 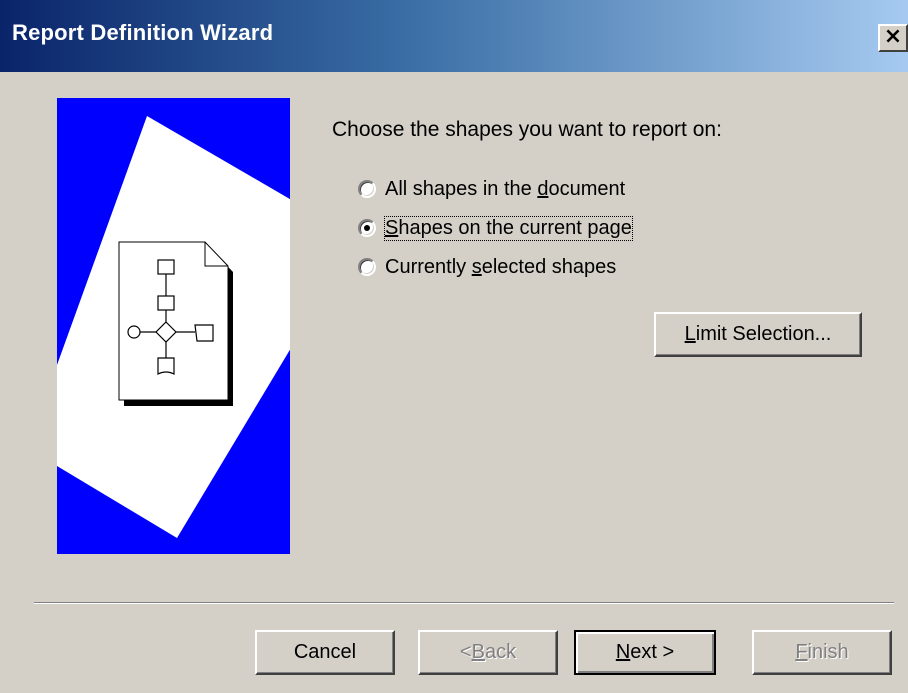 I want to click on finish-button: Finish, so click(x=822, y=652).